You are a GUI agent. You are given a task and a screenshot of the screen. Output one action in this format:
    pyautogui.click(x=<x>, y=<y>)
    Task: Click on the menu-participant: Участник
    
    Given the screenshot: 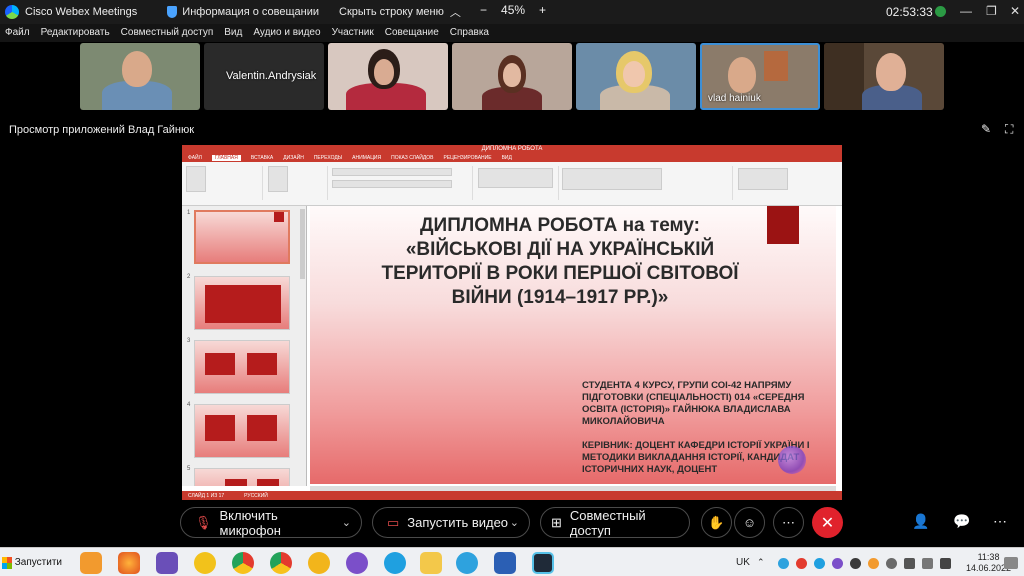 What is the action you would take?
    pyautogui.click(x=353, y=33)
    